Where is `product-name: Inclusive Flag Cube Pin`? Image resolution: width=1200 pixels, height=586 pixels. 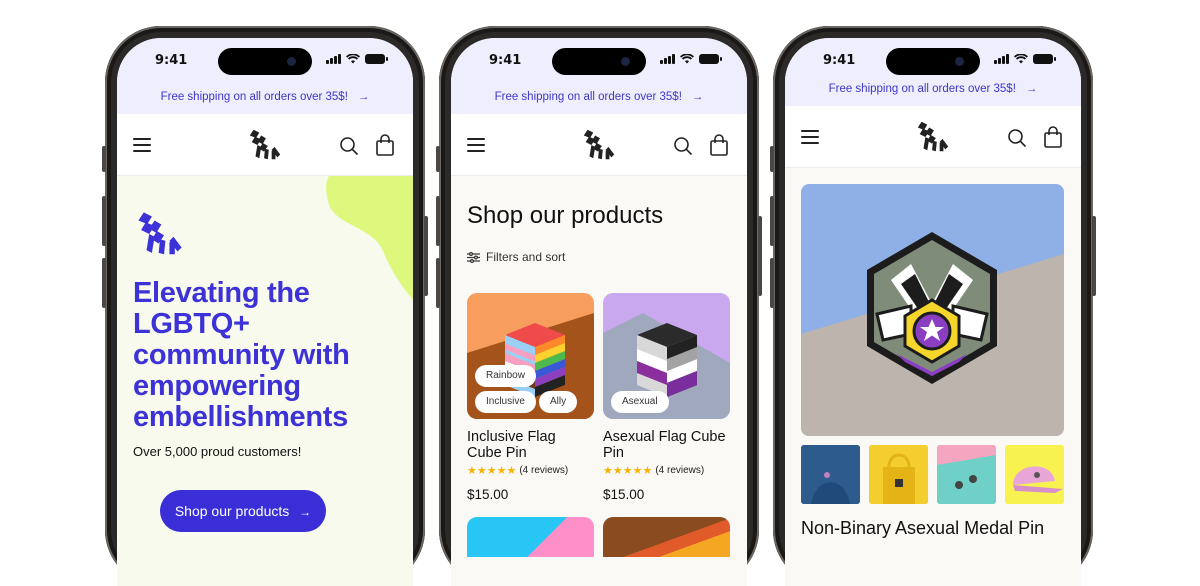 product-name: Inclusive Flag Cube Pin is located at coordinates (530, 445).